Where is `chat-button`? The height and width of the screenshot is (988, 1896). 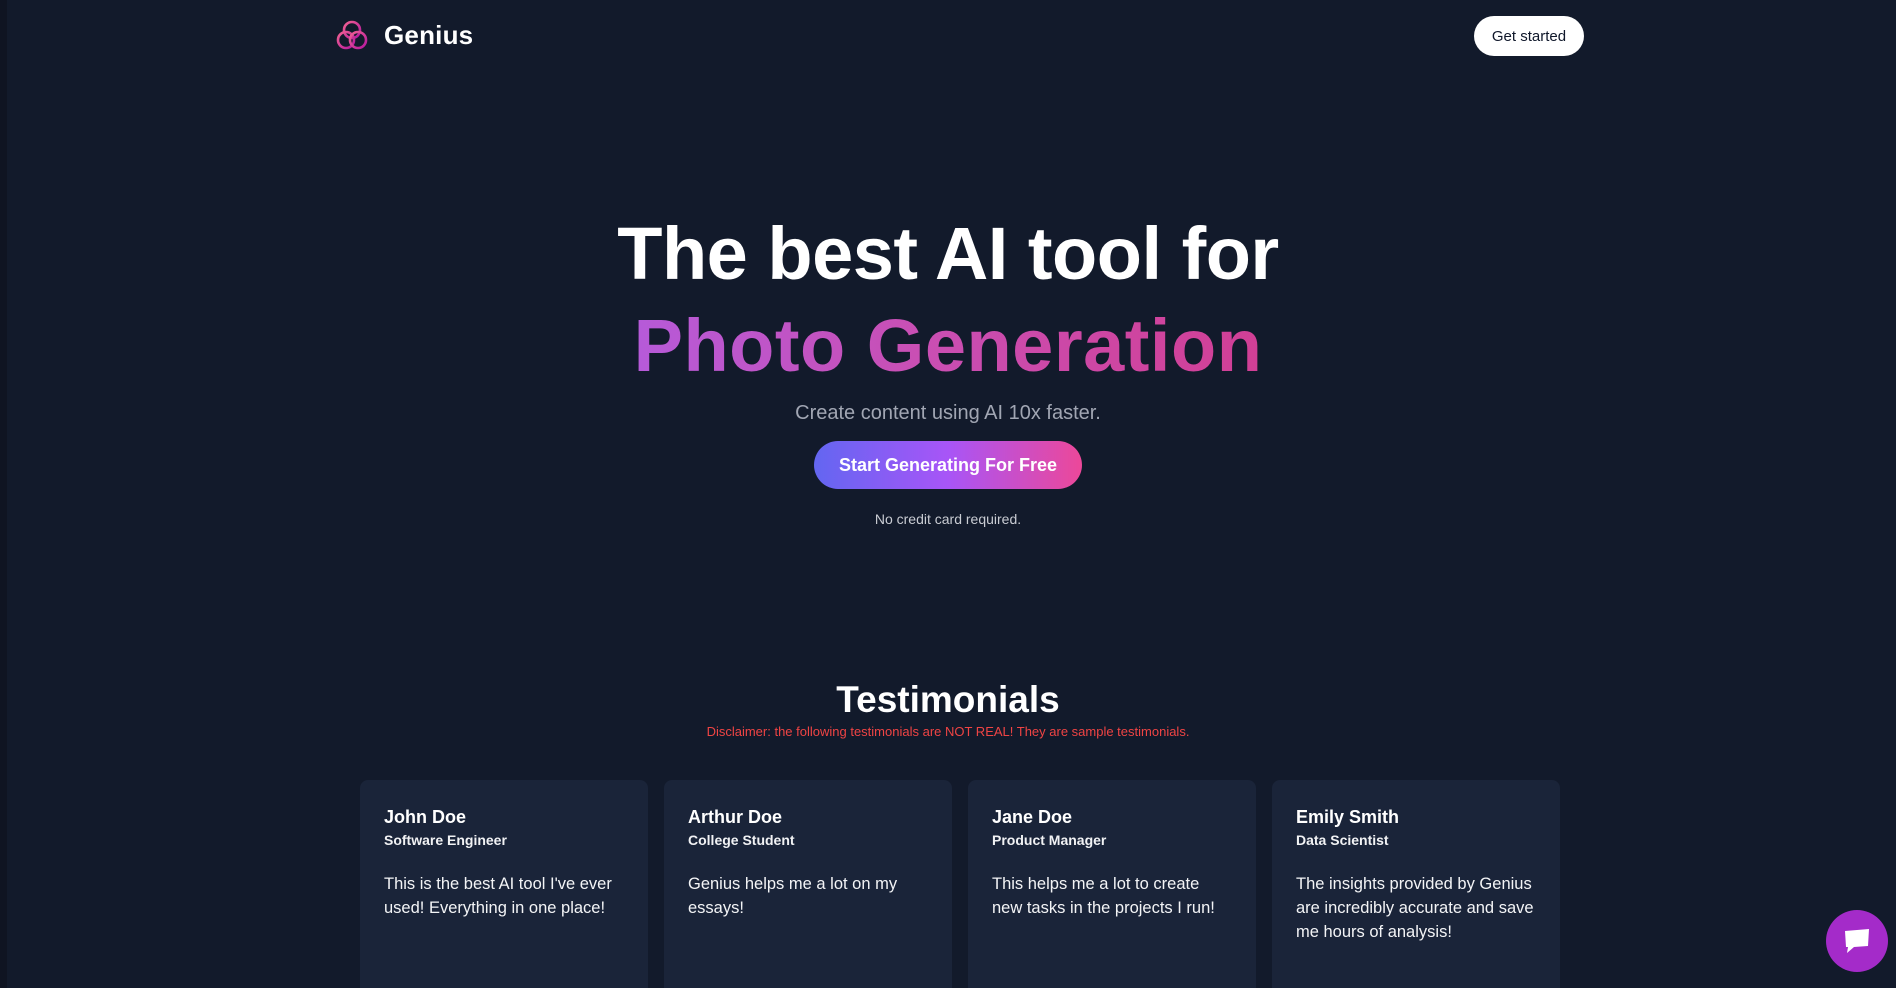 chat-button is located at coordinates (1857, 941).